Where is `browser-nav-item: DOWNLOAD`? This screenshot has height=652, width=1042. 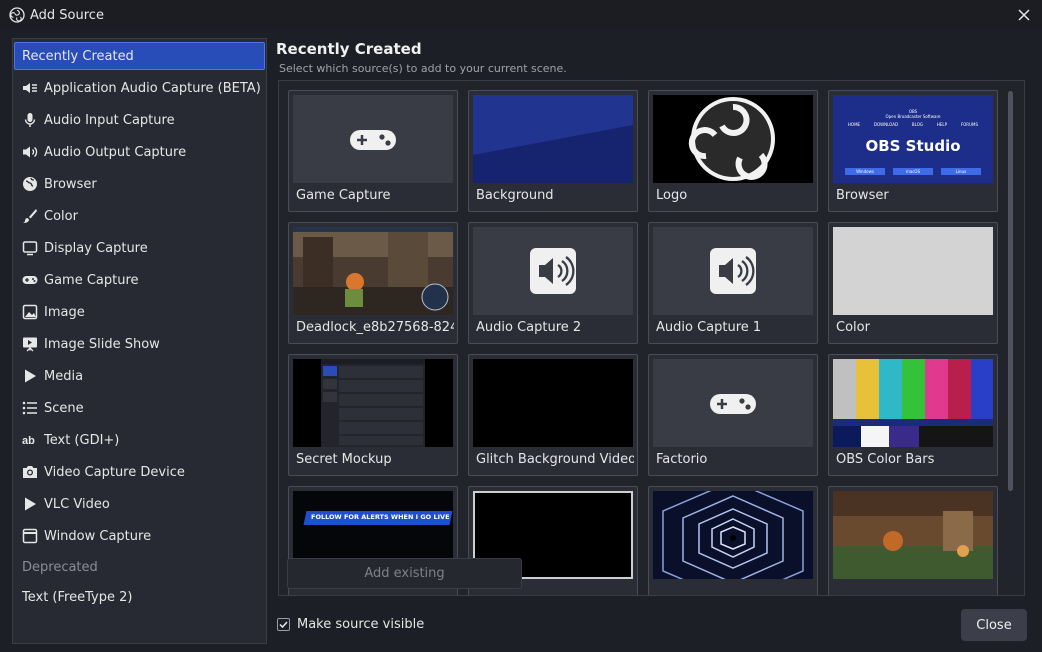 browser-nav-item: DOWNLOAD is located at coordinates (886, 124).